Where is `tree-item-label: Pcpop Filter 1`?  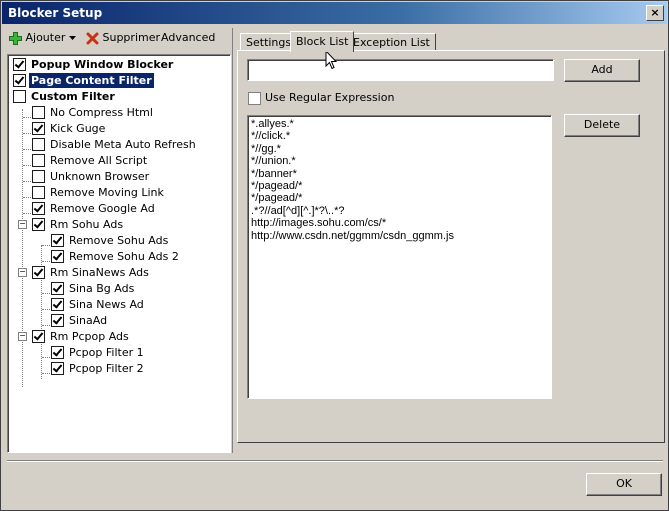 tree-item-label: Pcpop Filter 1 is located at coordinates (106, 352).